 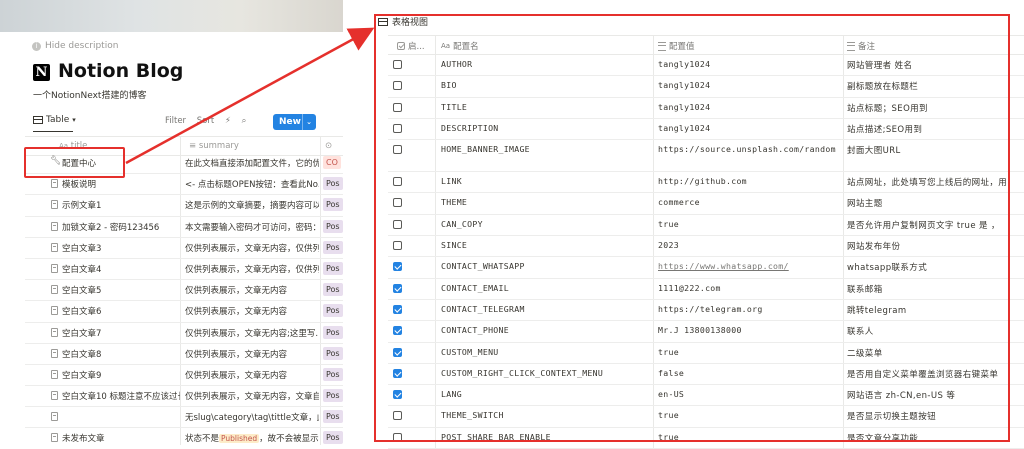 What do you see at coordinates (184, 312) in the screenshot?
I see `table-row: 空白文章6 仅供列表展示，文章无内容 Pos` at bounding box center [184, 312].